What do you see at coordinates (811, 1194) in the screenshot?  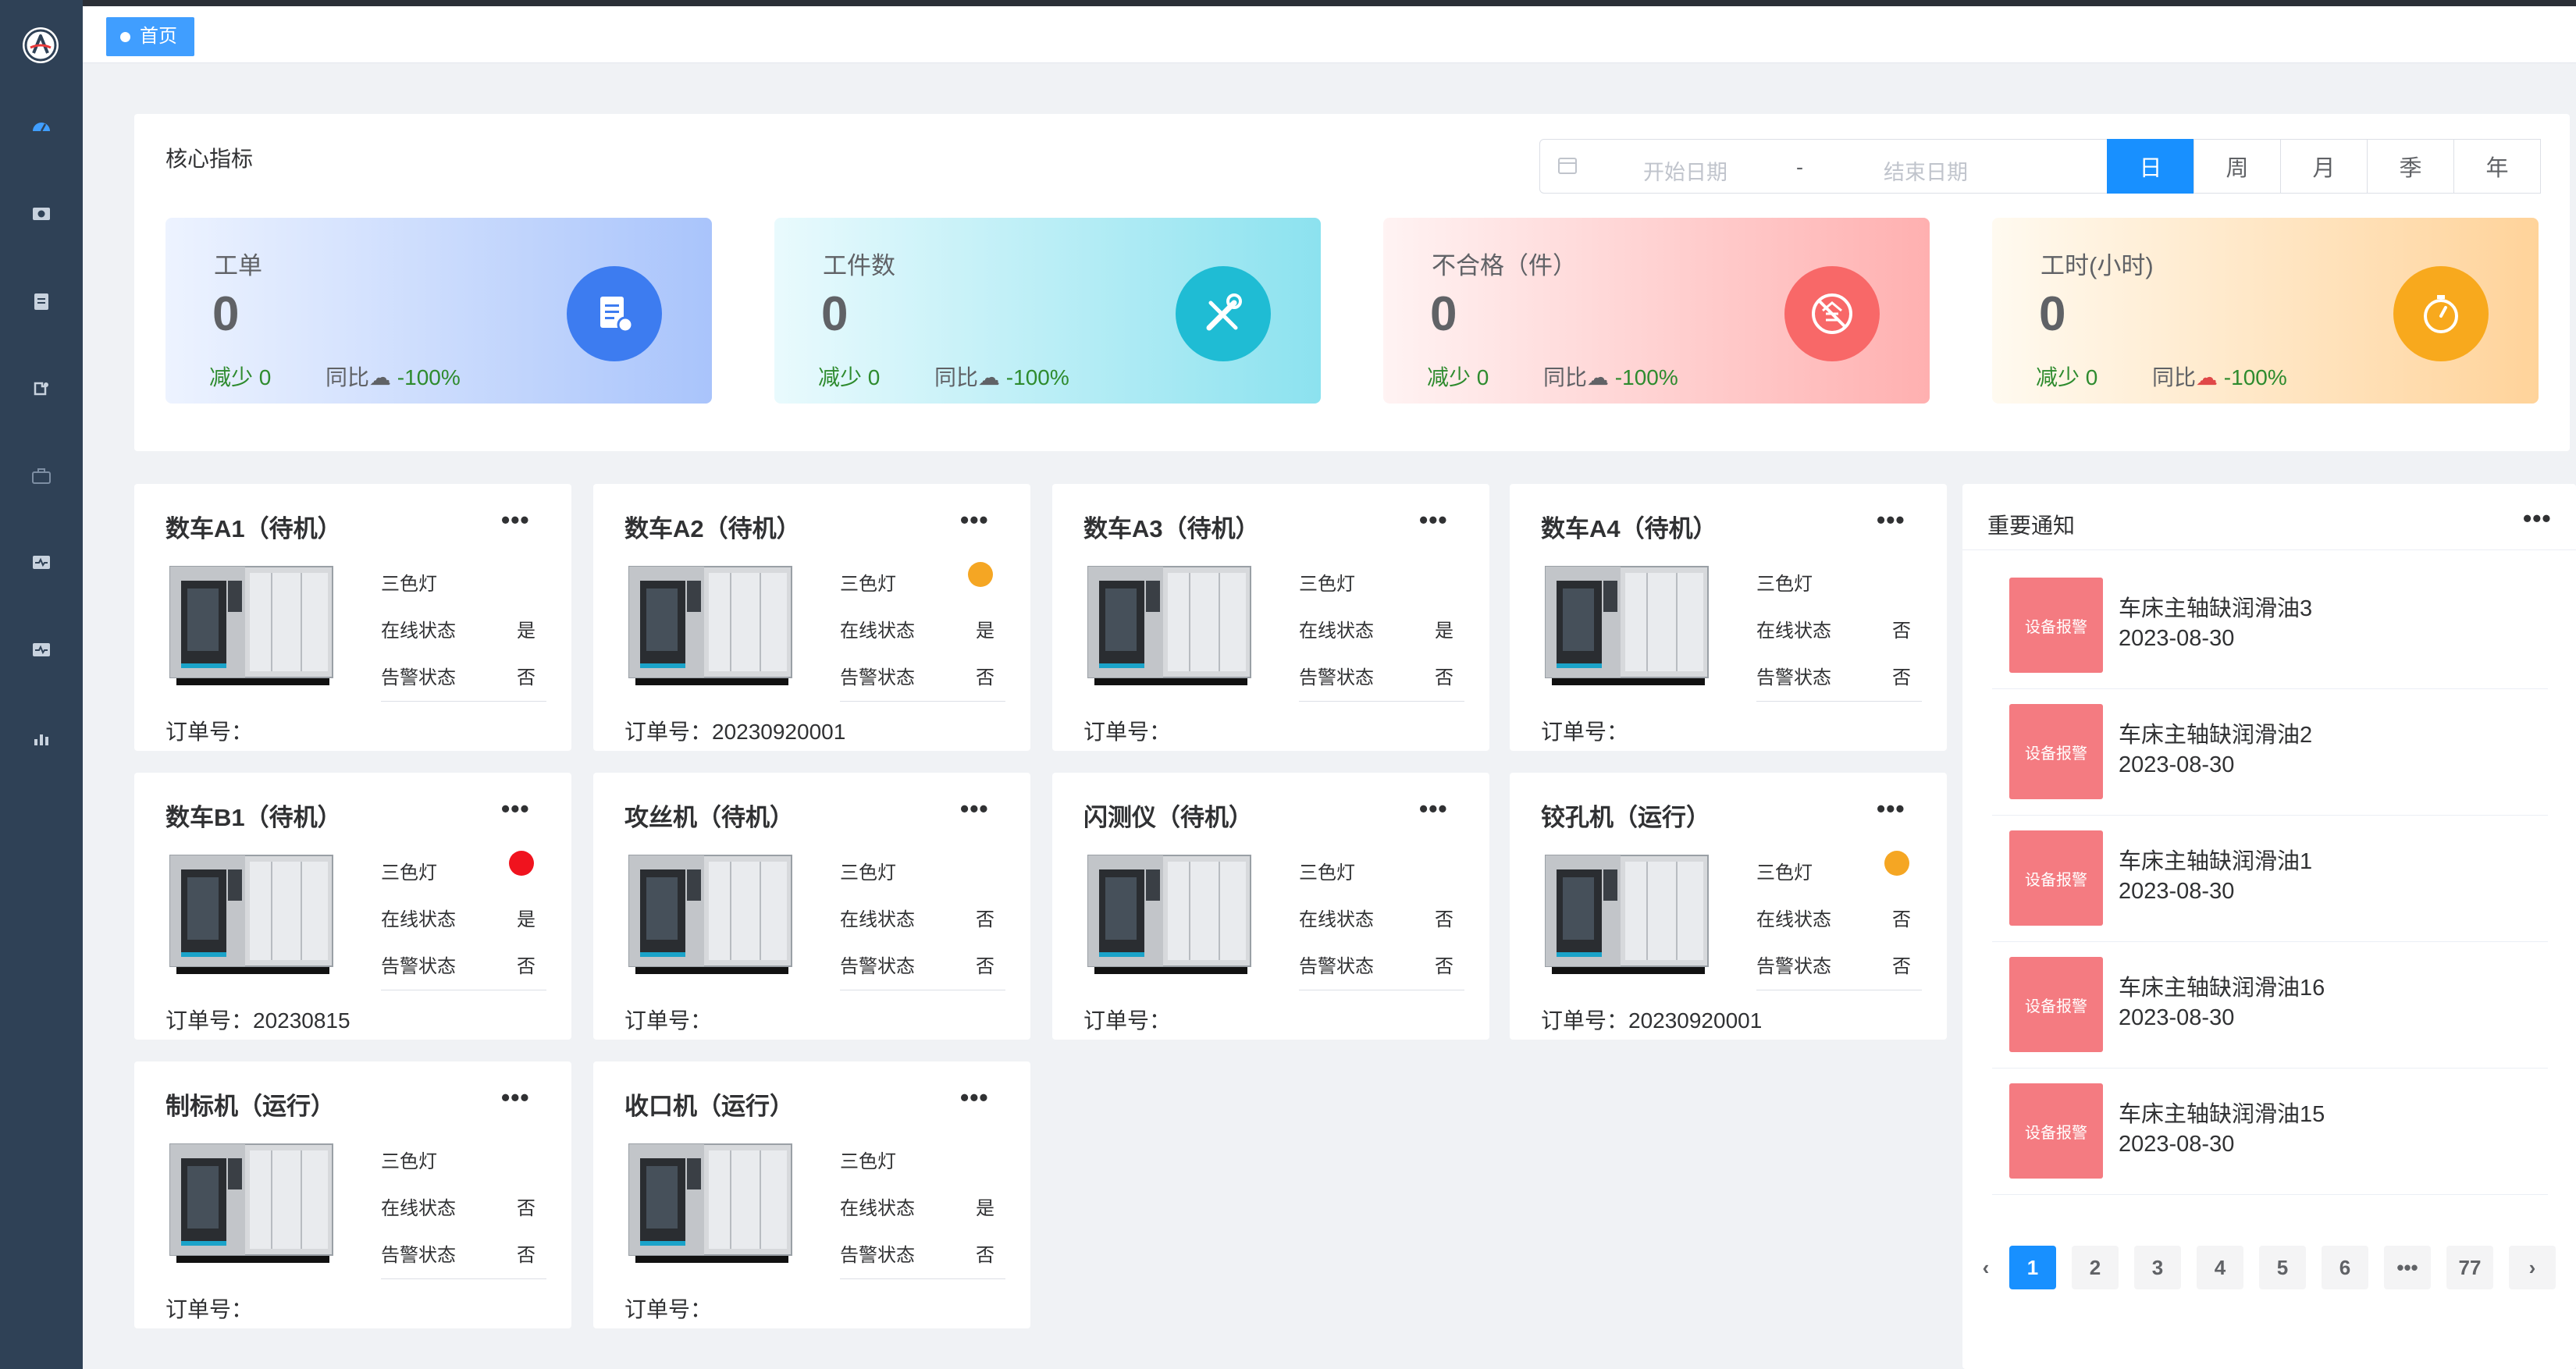 I see `machine-card: 收口机（运行） ••• 三色灯 在线状态 告警状态 是 否 订单号：` at bounding box center [811, 1194].